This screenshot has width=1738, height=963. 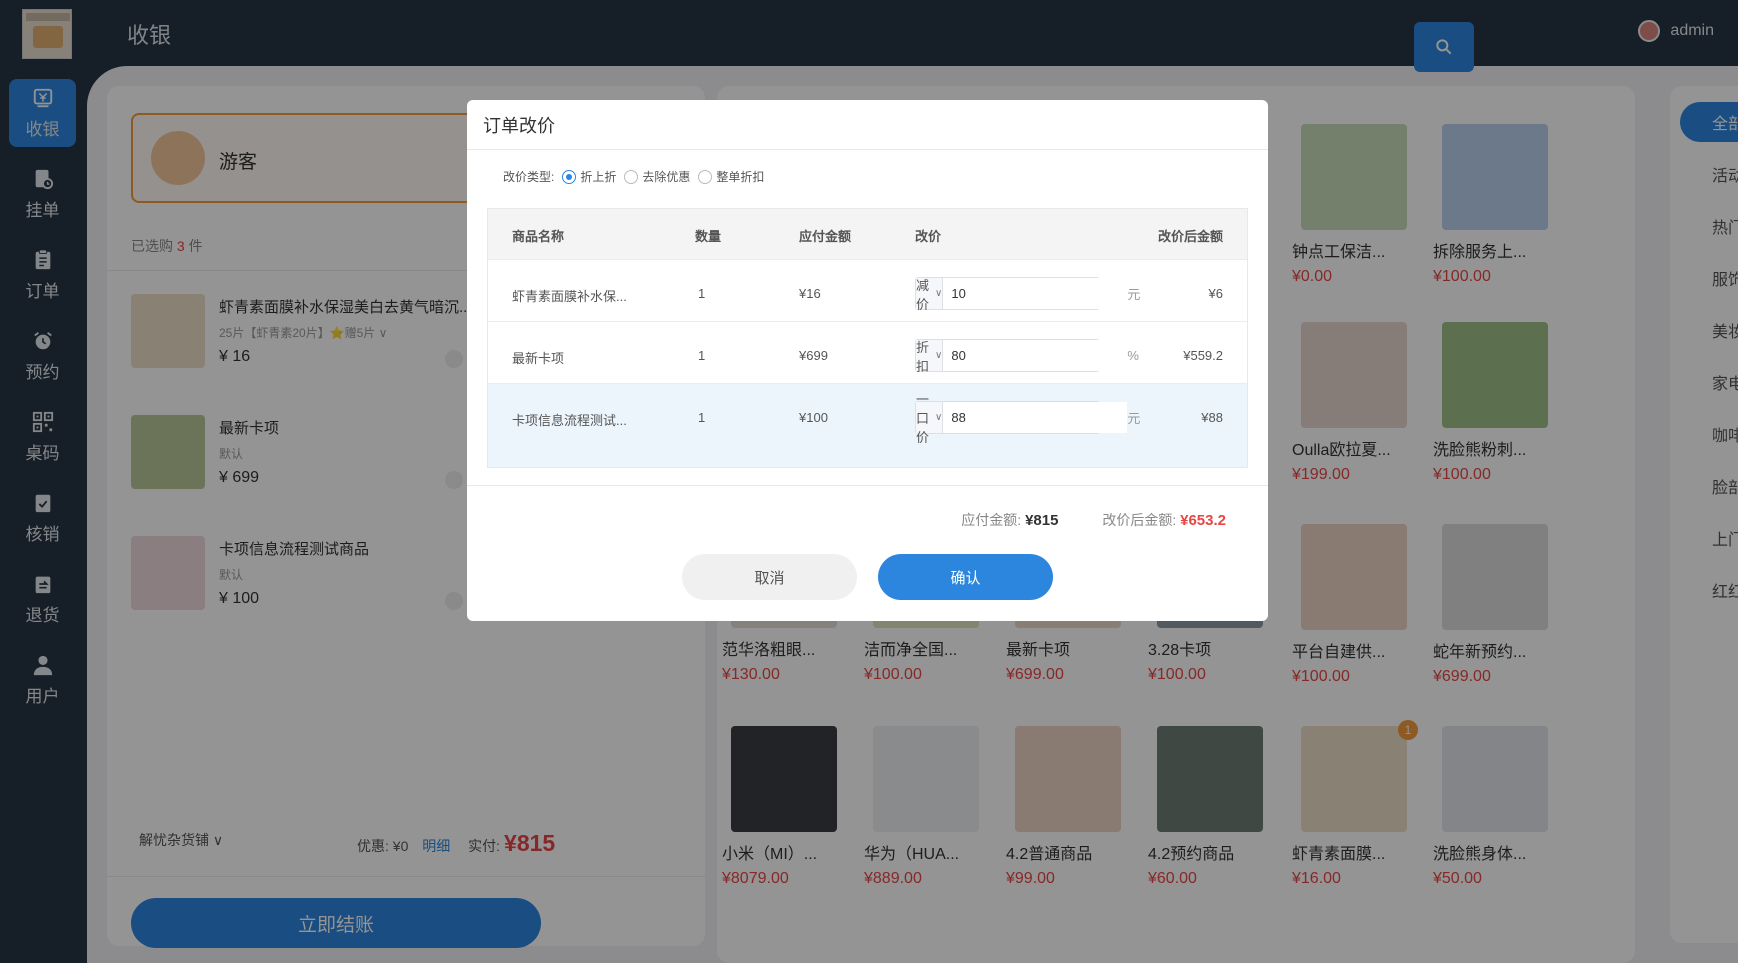 I want to click on table-header: 商品名称 数量 应付金额 改价 改价后金额, so click(x=867, y=234).